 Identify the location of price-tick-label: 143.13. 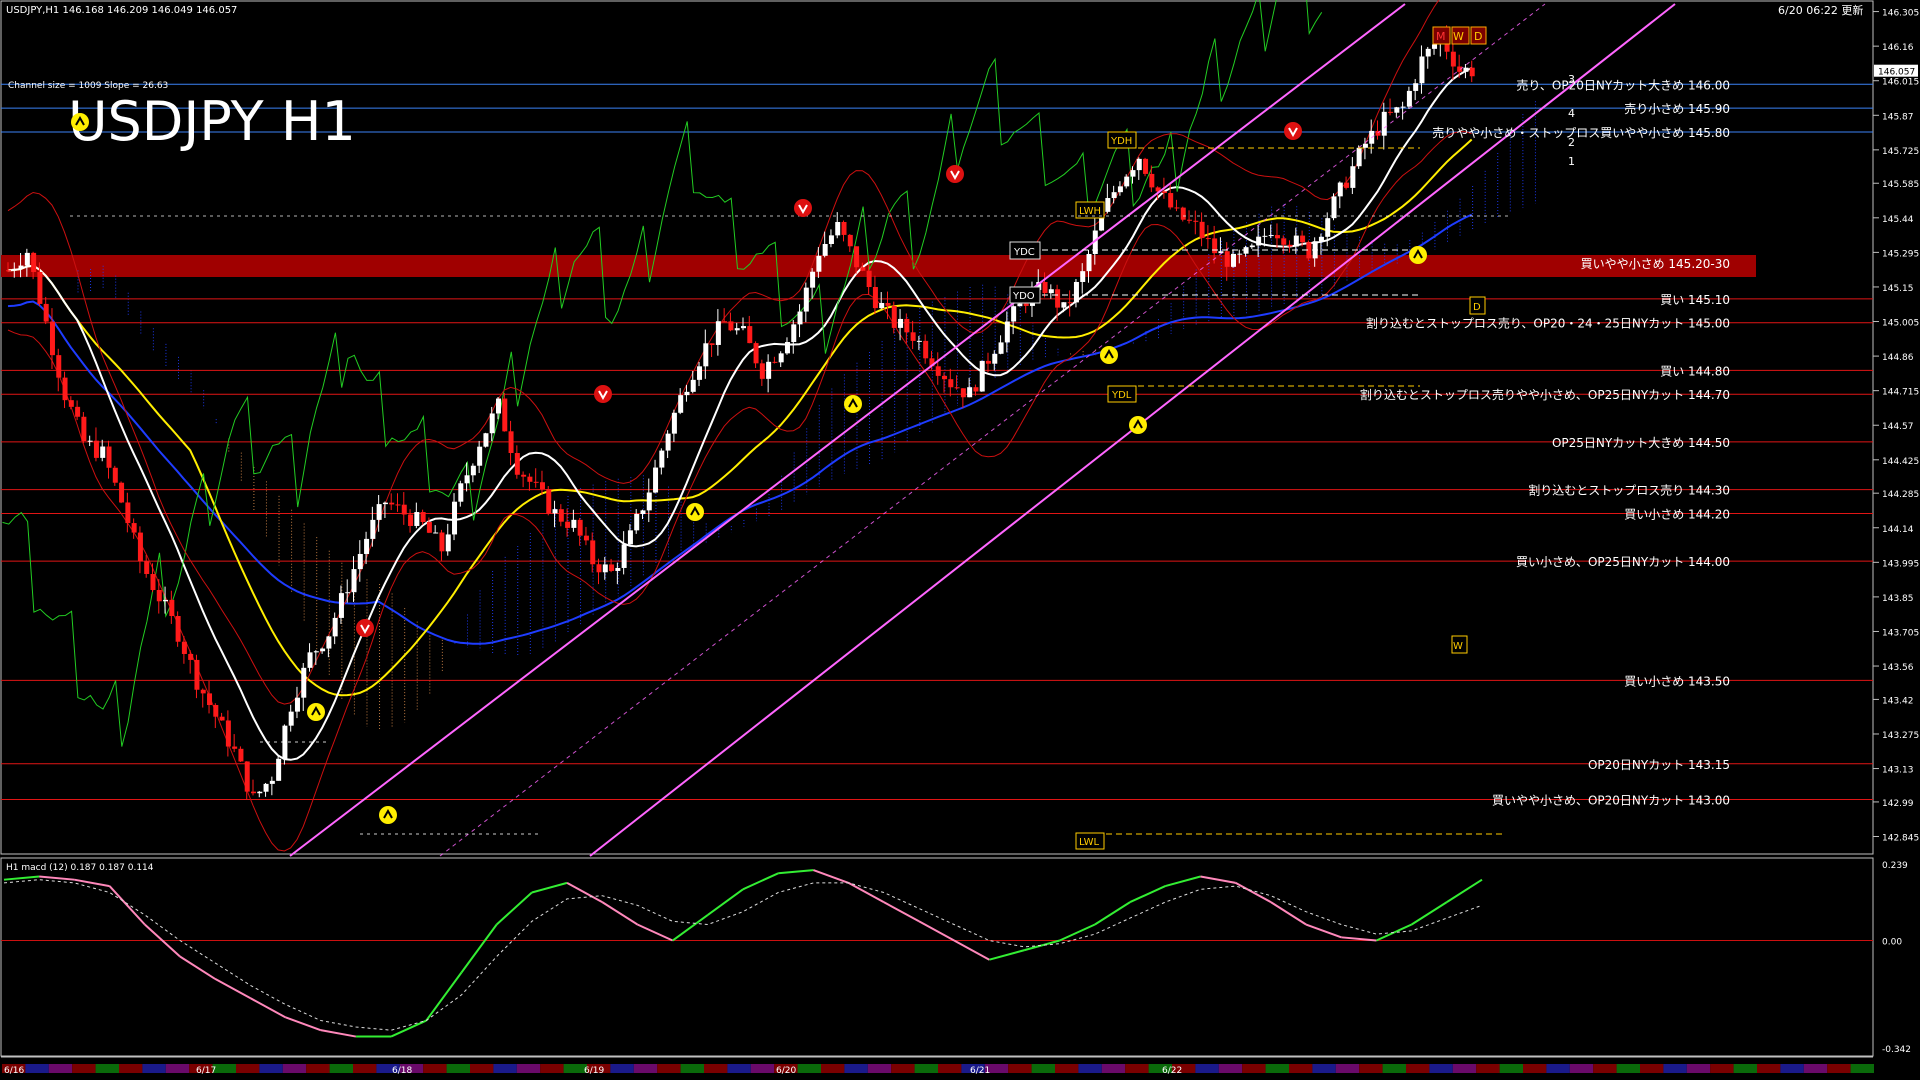
(1898, 771).